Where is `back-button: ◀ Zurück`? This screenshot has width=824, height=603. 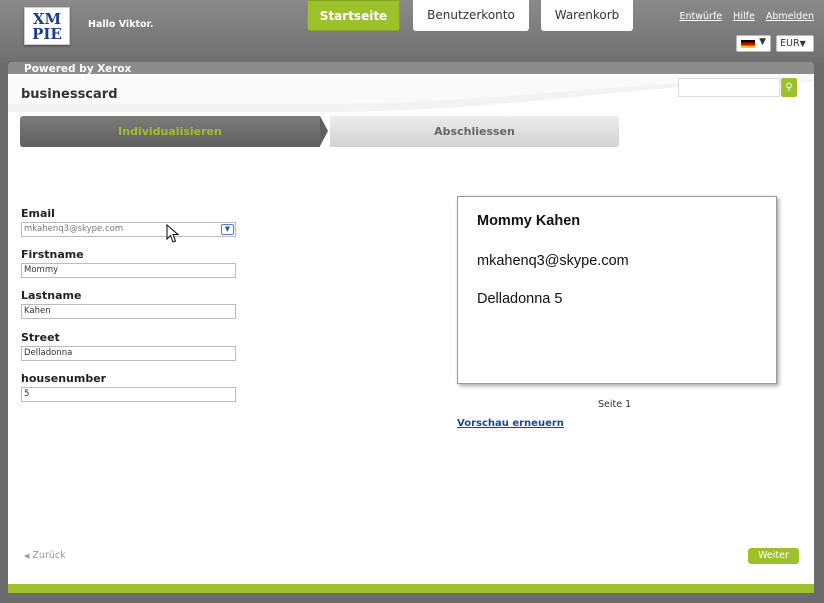 back-button: ◀ Zurück is located at coordinates (45, 555).